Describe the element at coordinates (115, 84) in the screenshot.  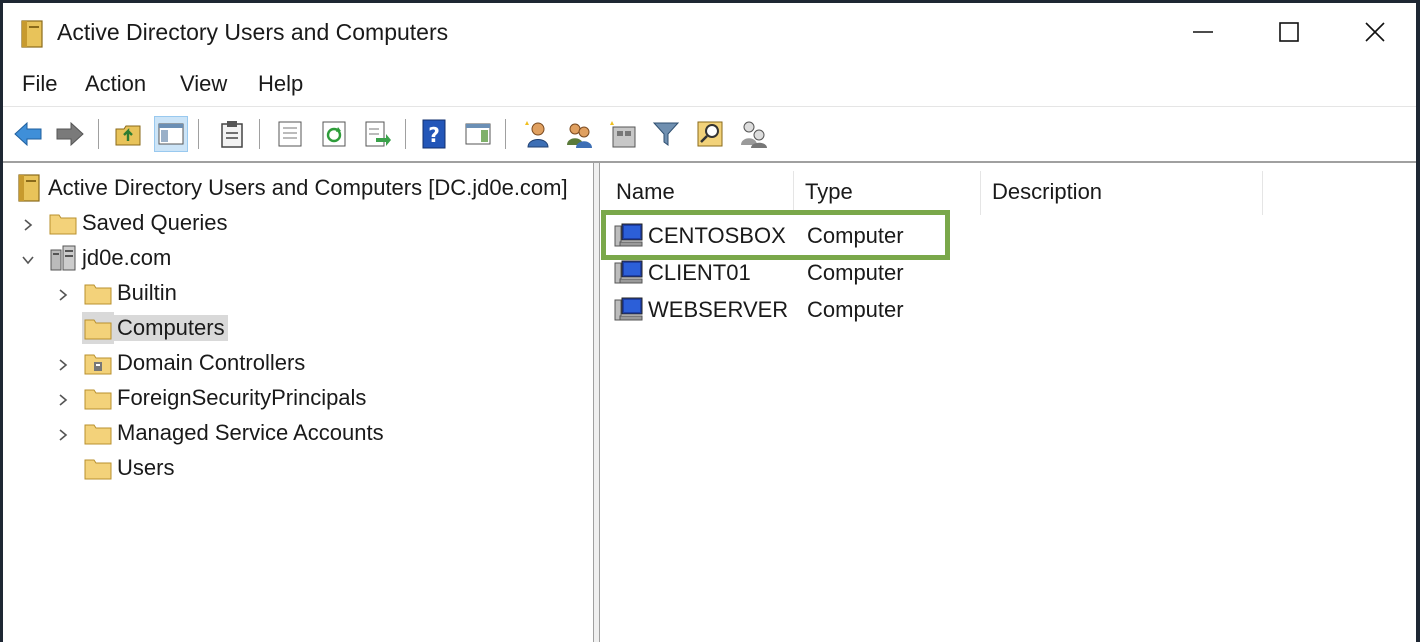
I see `menu-action: Action` at that location.